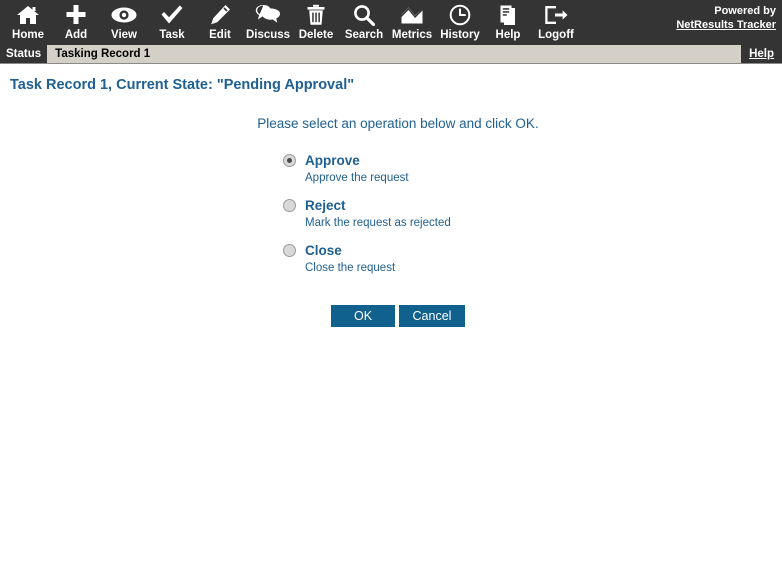 The height and width of the screenshot is (577, 782). I want to click on toolbar-item-label: History, so click(460, 35).